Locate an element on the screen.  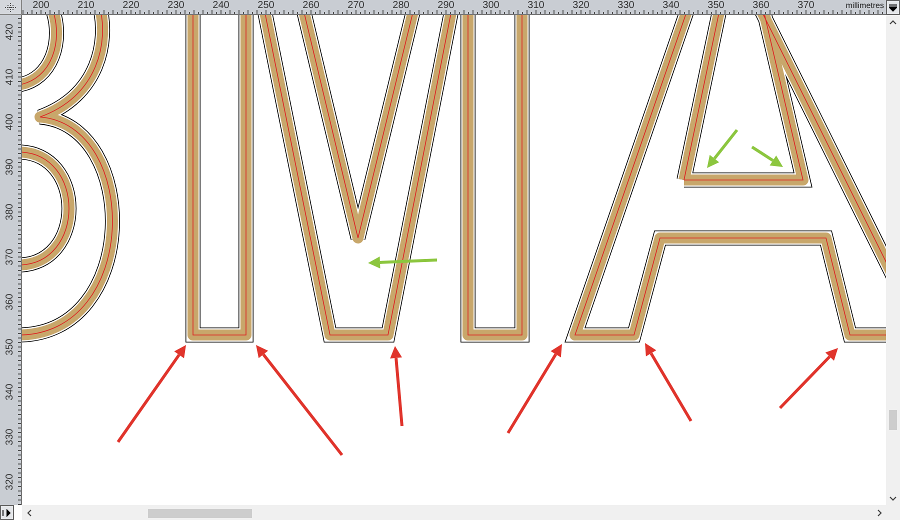
chevron-down-icon is located at coordinates (893, 498).